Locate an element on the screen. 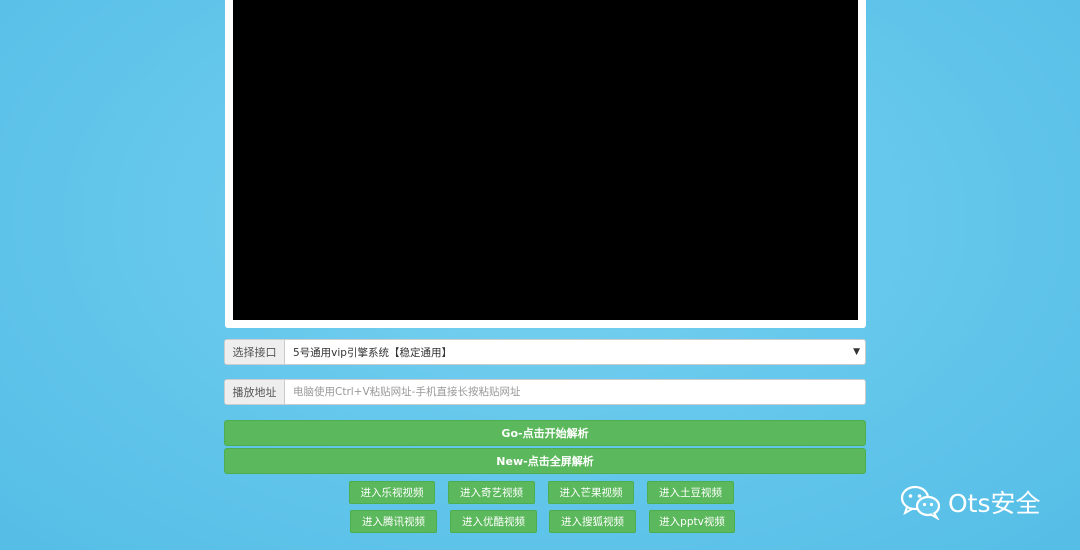  site-button-pptv: 进入pptv视频 is located at coordinates (692, 521).